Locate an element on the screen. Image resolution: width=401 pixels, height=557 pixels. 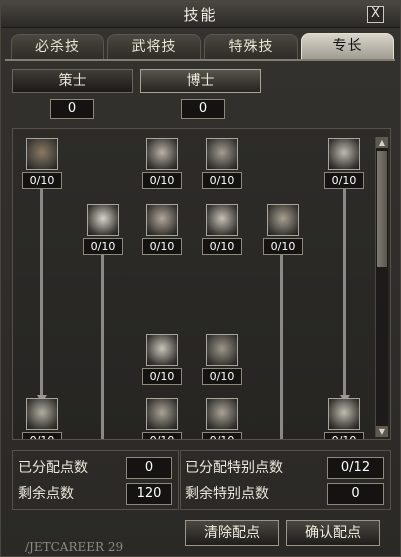
clear-points-button: 清除配点 is located at coordinates (232, 533).